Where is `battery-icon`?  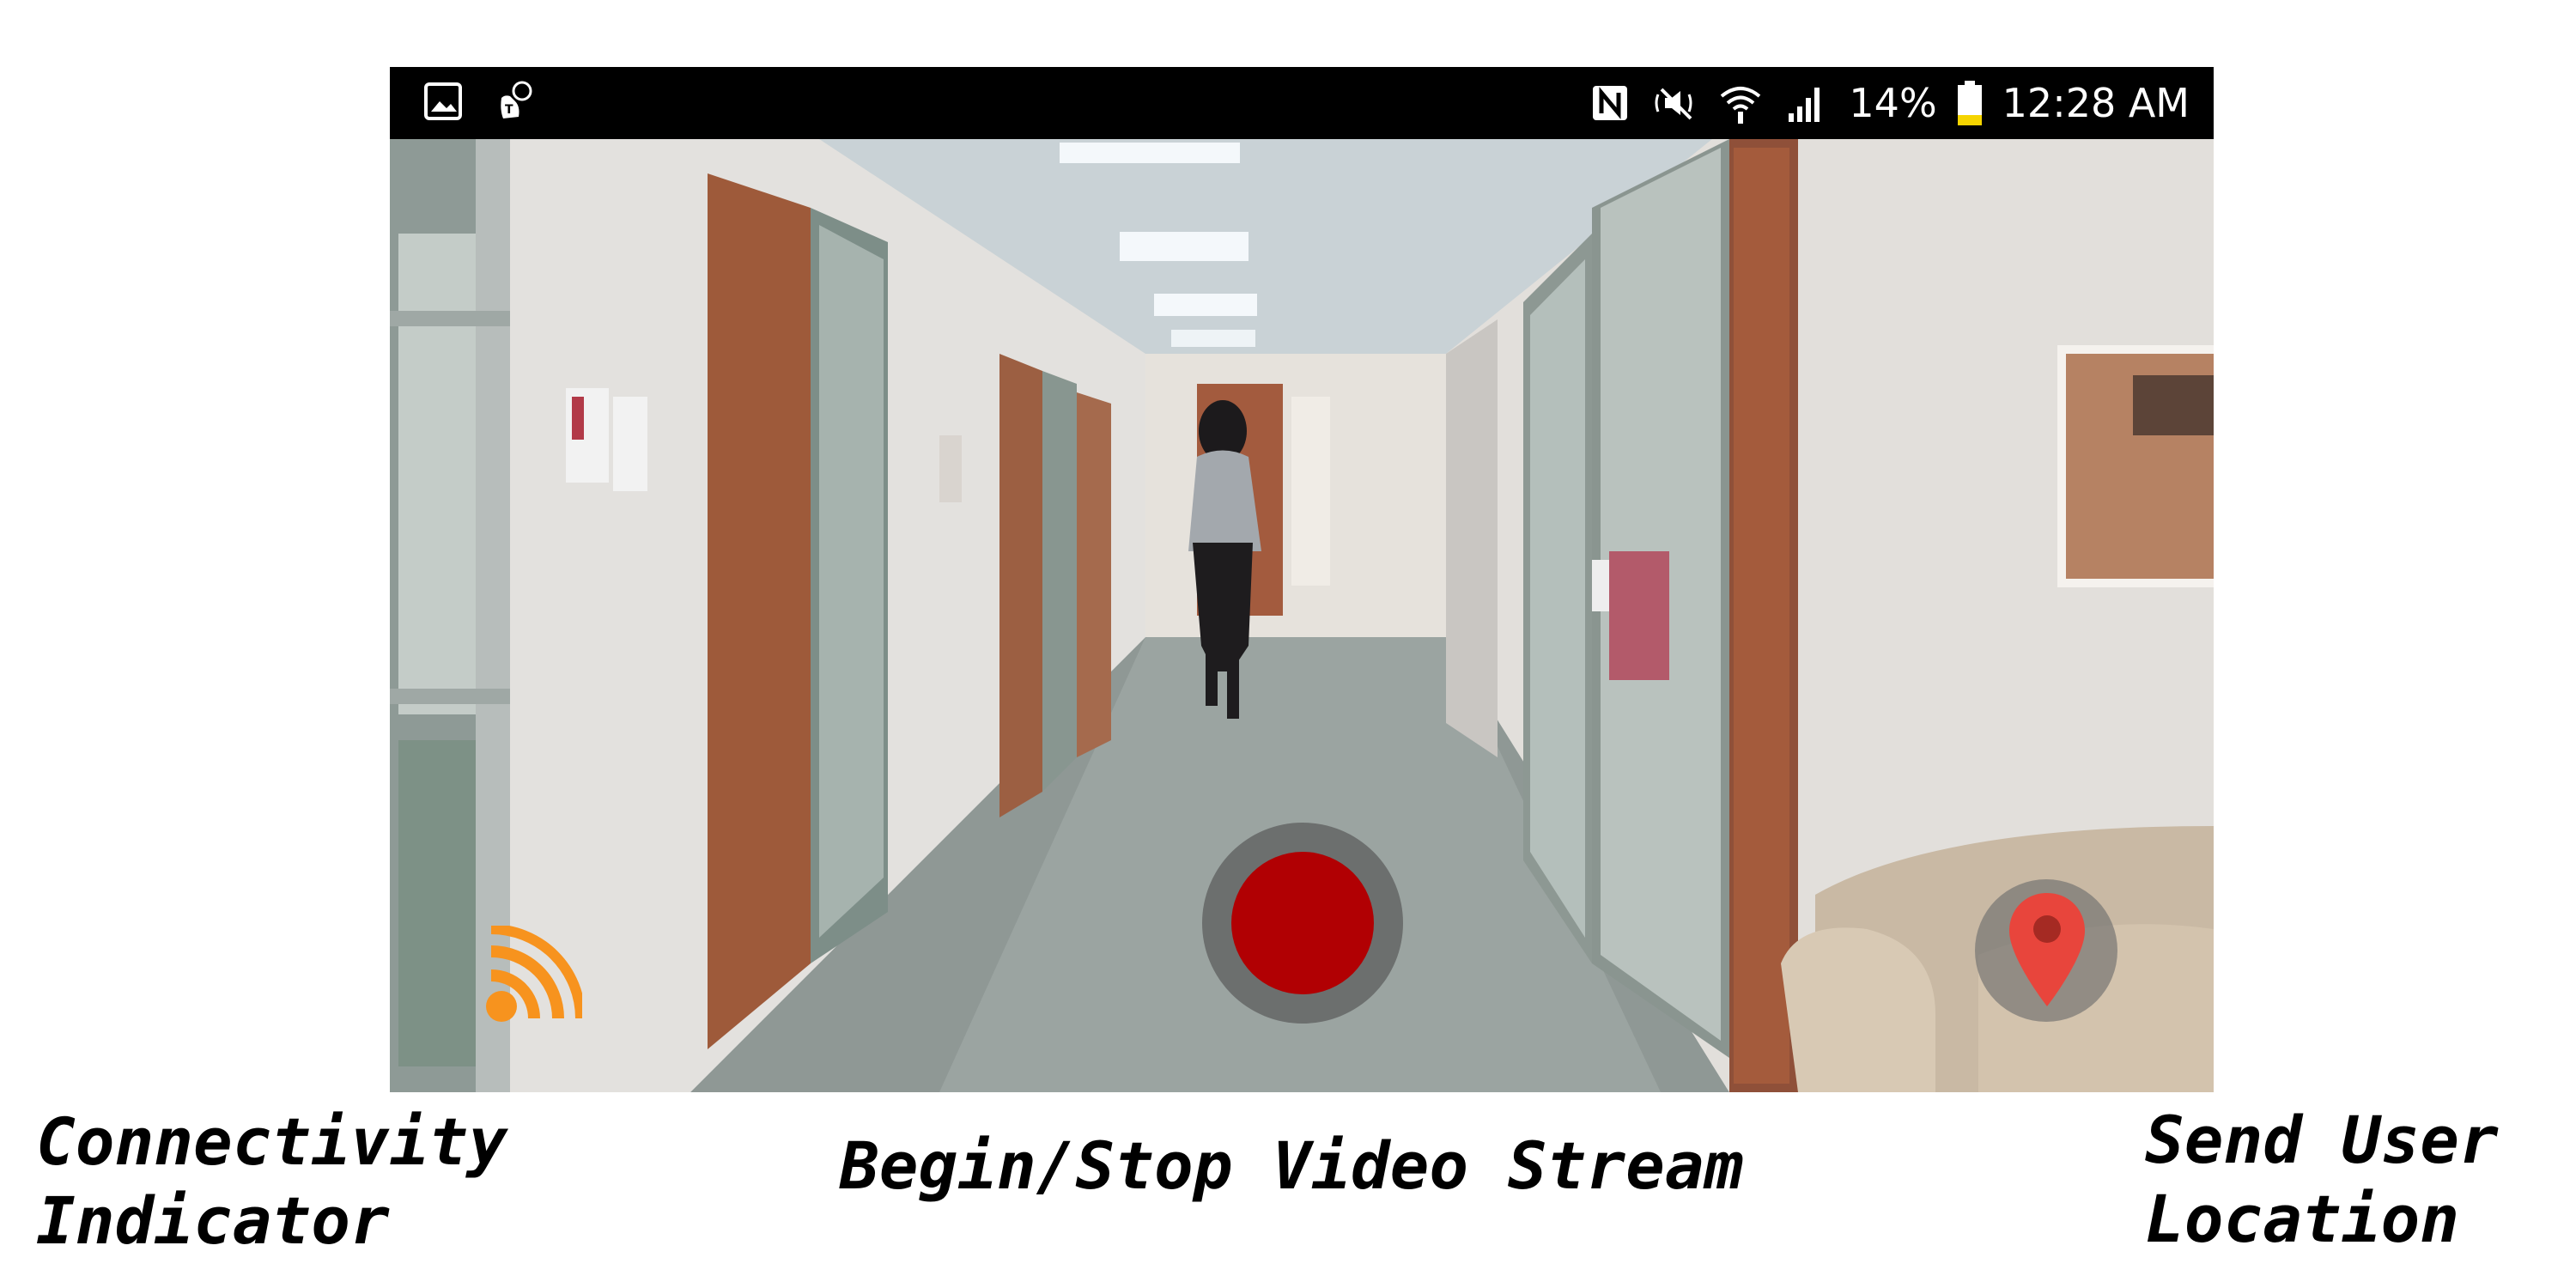 battery-icon is located at coordinates (1969, 103).